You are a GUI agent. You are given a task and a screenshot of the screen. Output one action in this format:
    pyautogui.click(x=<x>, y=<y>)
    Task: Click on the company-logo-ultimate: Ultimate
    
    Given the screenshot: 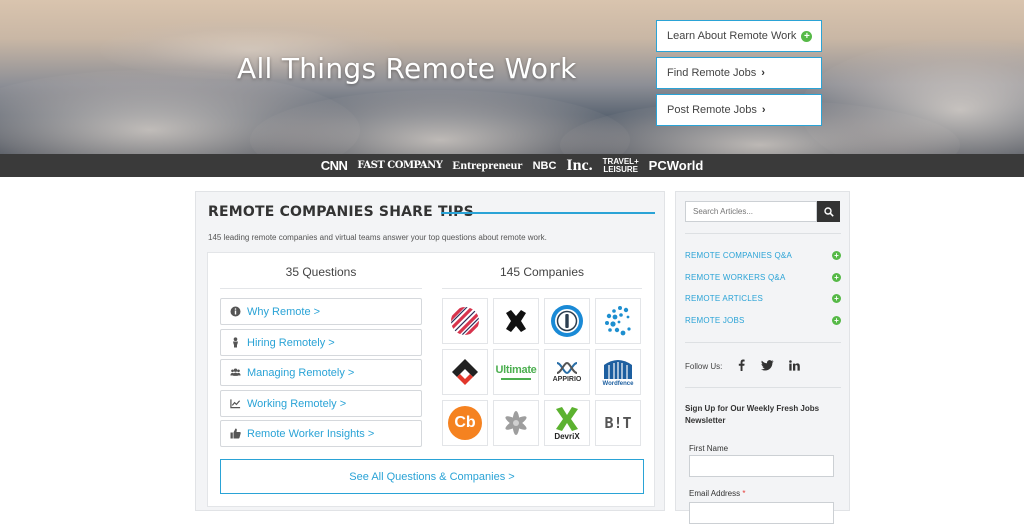 What is the action you would take?
    pyautogui.click(x=516, y=372)
    